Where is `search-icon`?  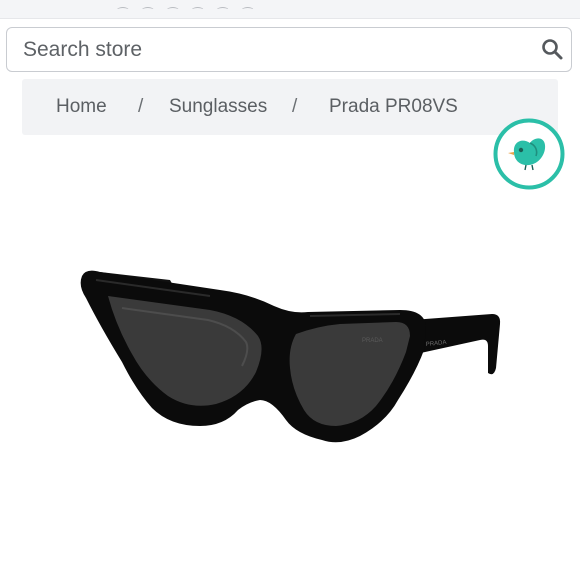 search-icon is located at coordinates (552, 49).